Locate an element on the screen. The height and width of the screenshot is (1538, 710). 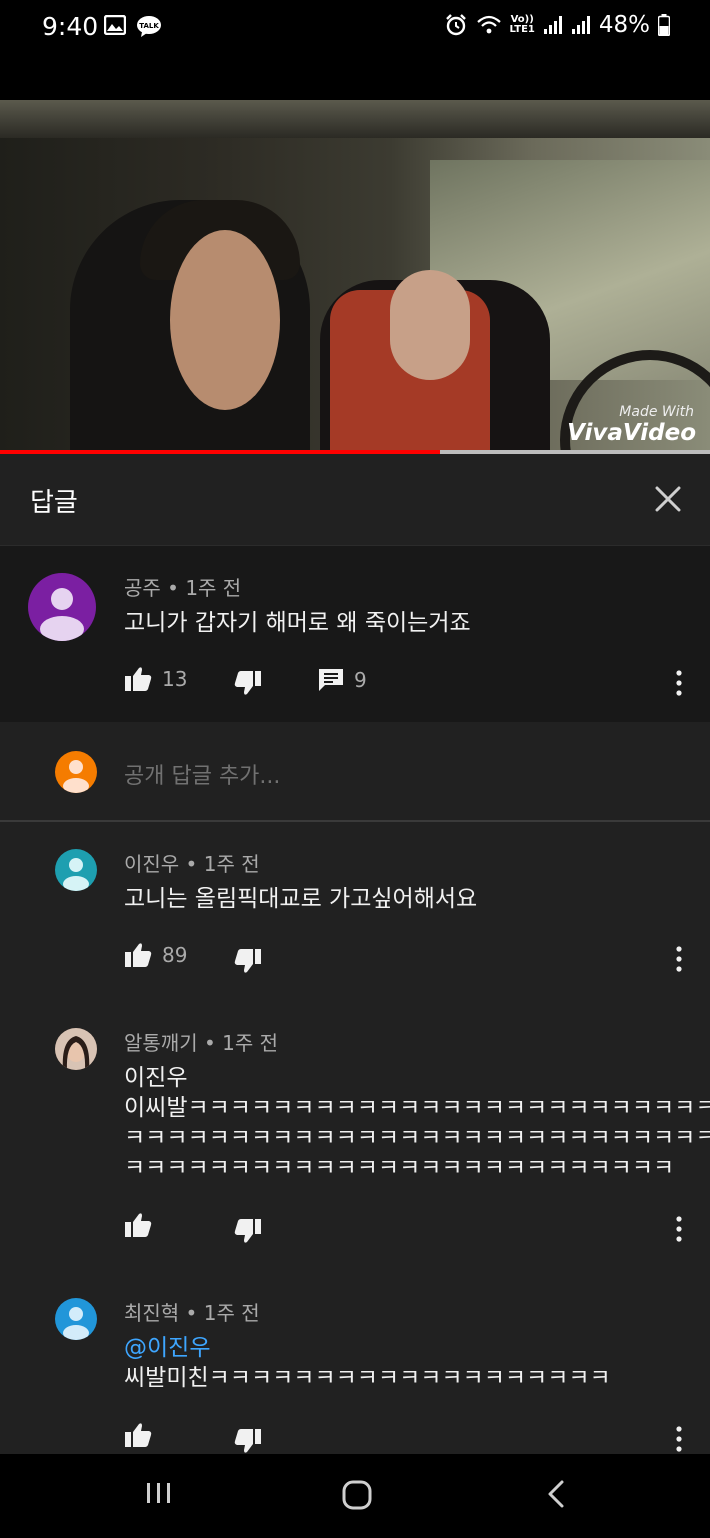
reply-text-line: ㅋㅋㅋㅋㅋㅋㅋㅋㅋㅋㅋㅋㅋㅋㅋㅋㅋㅋㅋㅋㅋㅋㅋㅋㅋㅋ is located at coordinates (399, 1168).